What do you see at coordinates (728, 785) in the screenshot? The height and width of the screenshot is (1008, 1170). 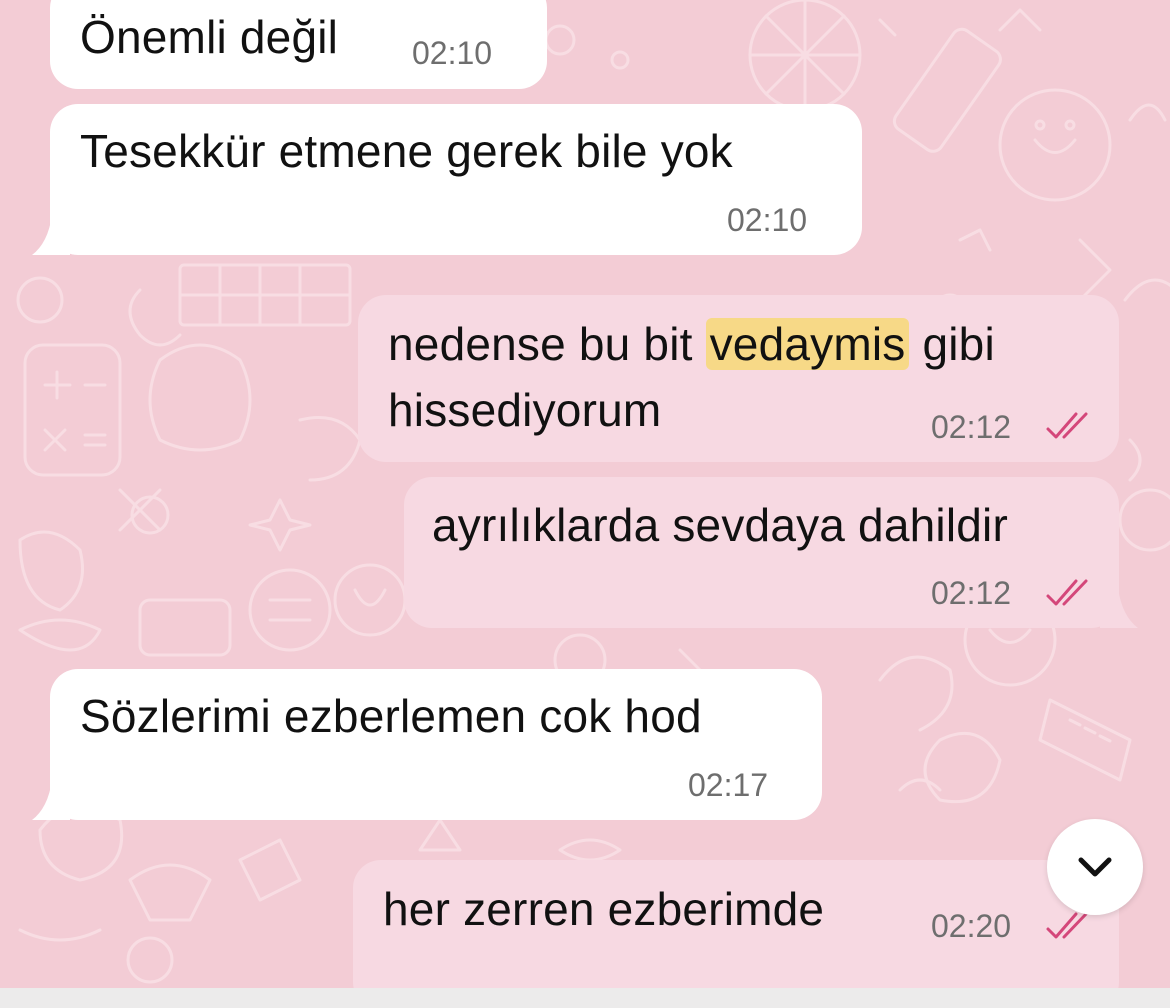 I see `message-time: 02:17` at bounding box center [728, 785].